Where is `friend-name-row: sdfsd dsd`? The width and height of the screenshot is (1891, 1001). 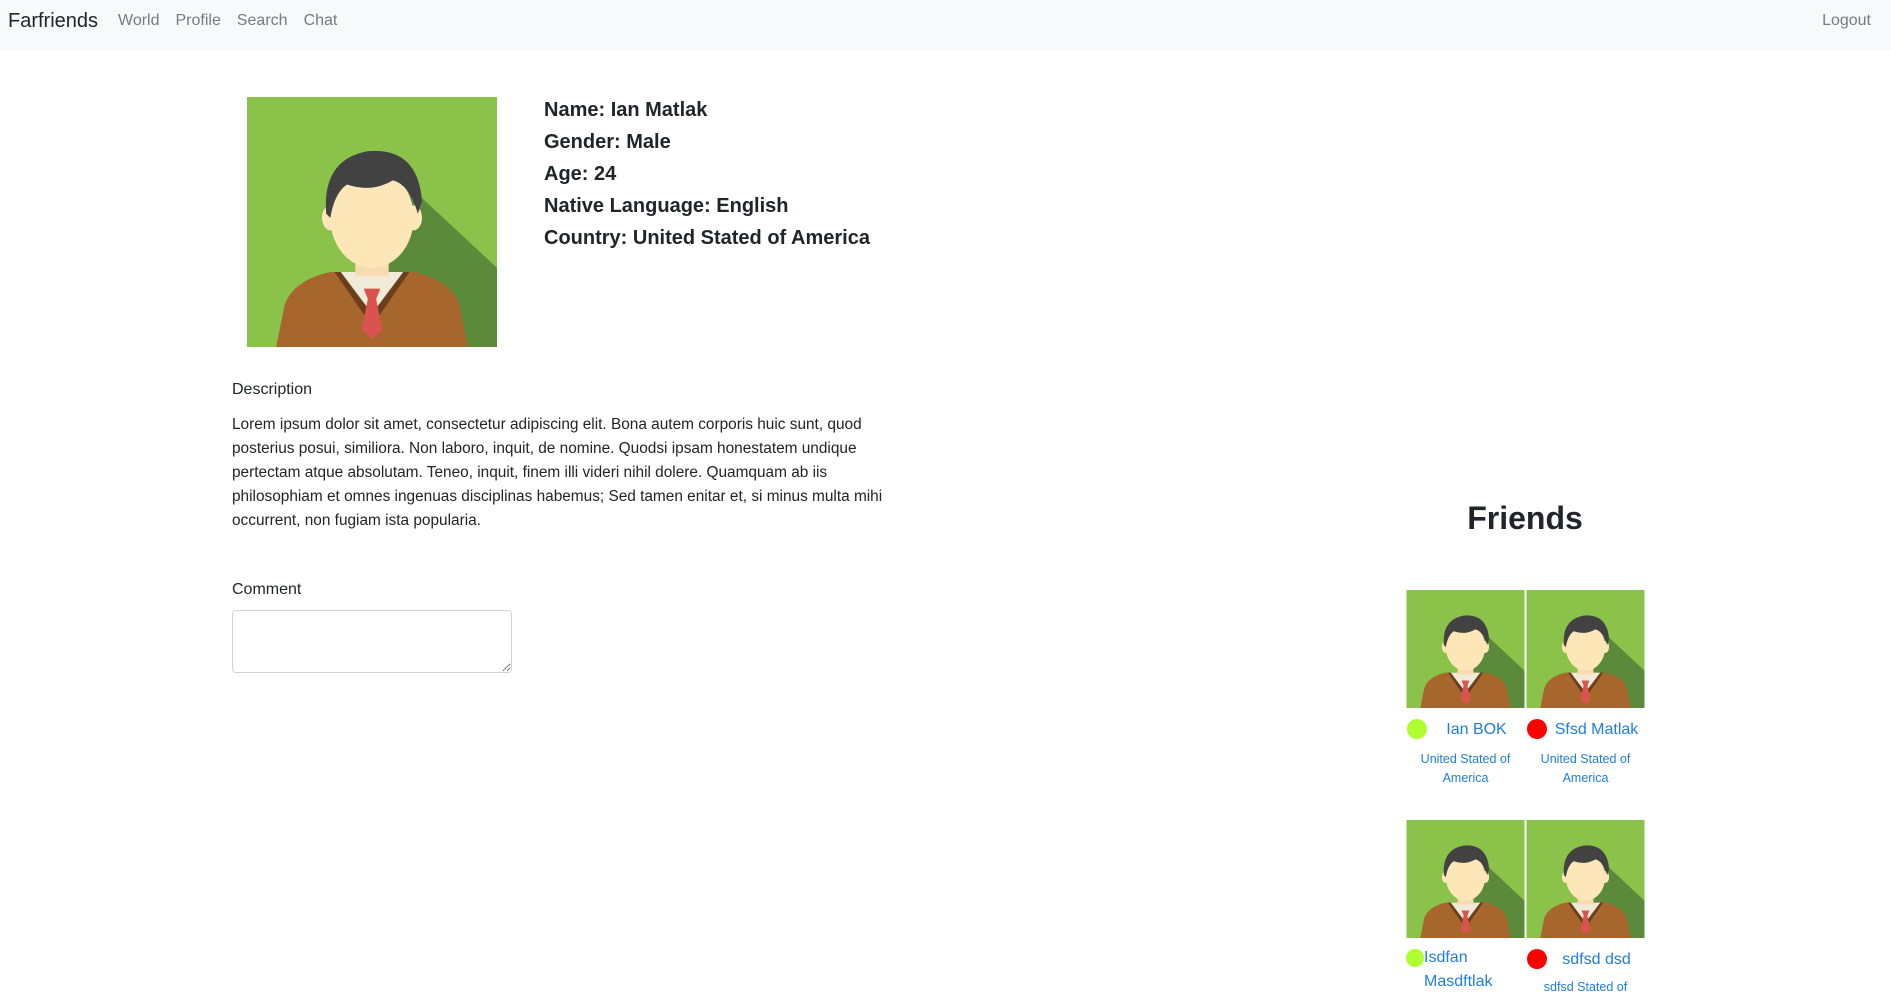
friend-name-row: sdfsd dsd is located at coordinates (1585, 956).